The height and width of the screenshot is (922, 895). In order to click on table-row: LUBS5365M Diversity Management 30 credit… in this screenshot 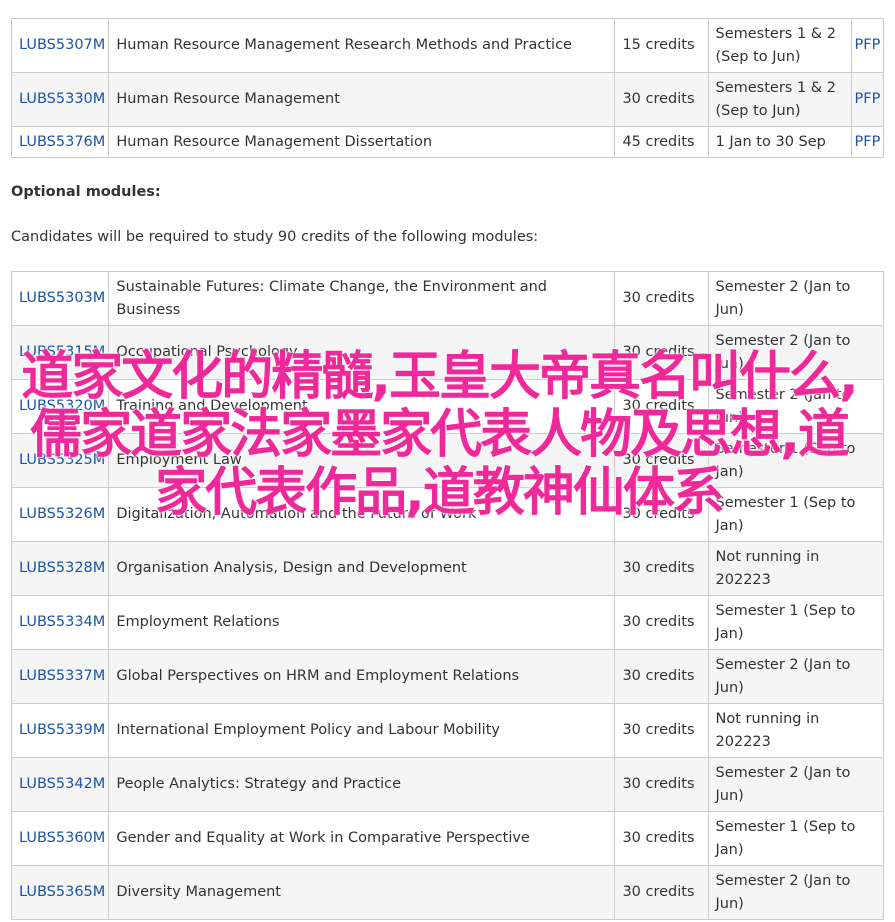, I will do `click(447, 892)`.